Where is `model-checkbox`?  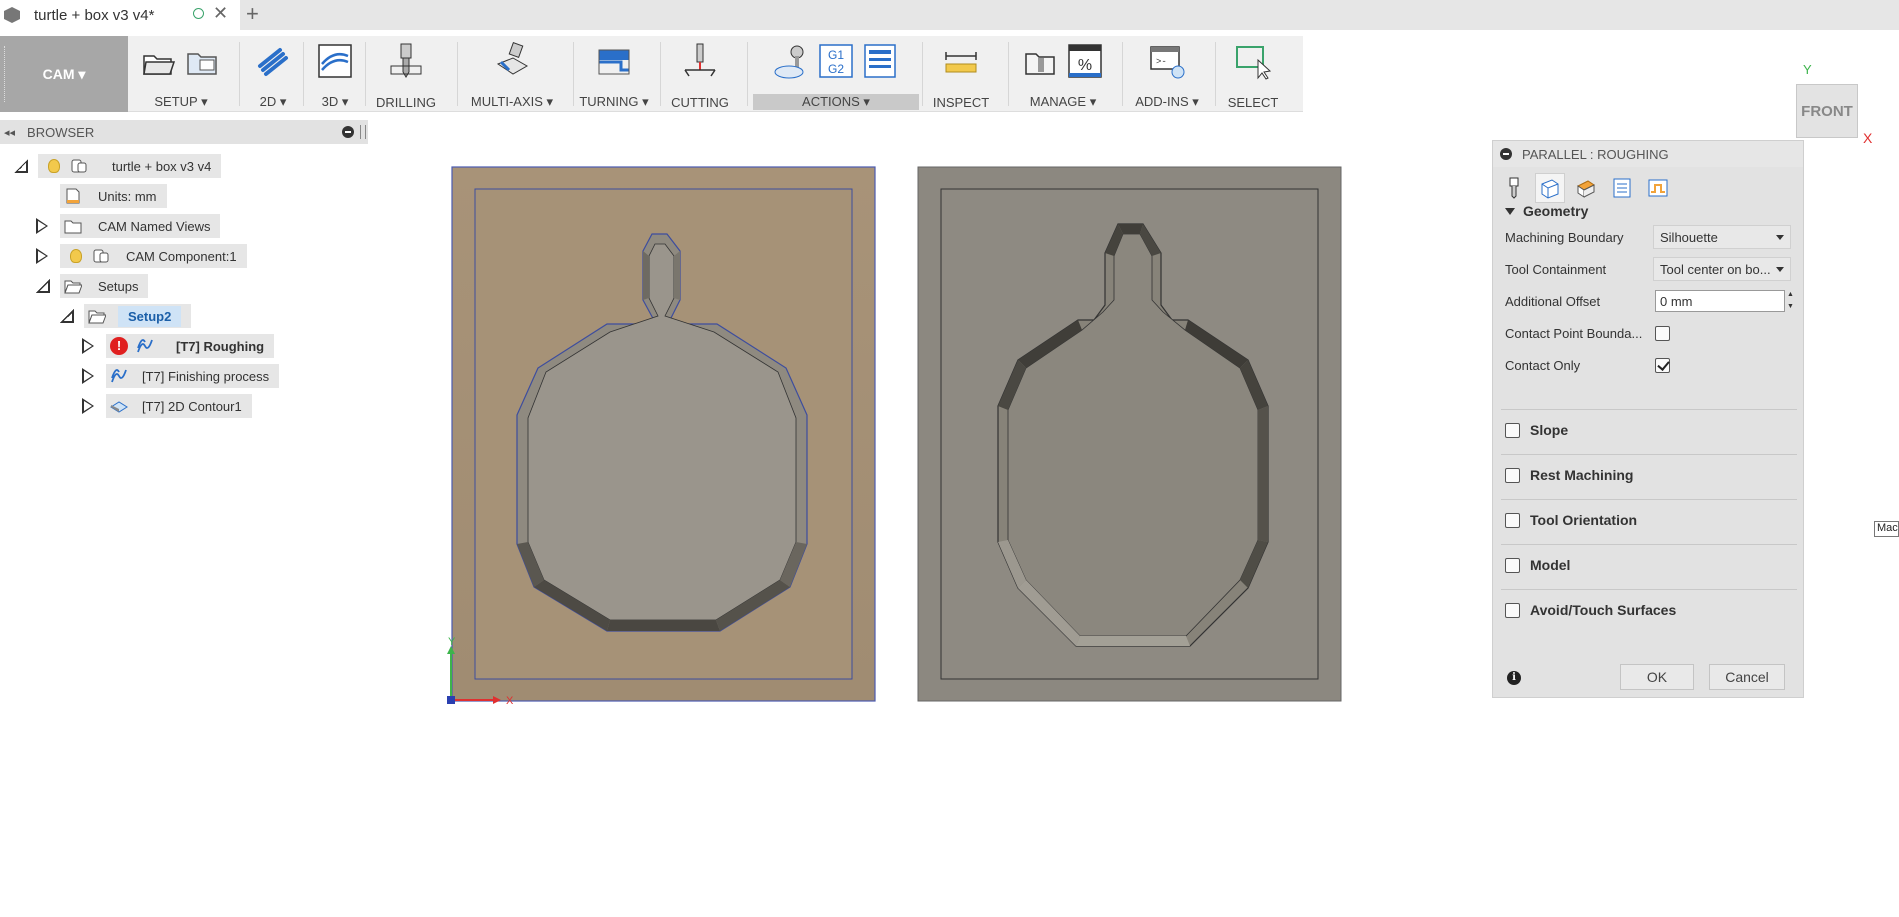
model-checkbox is located at coordinates (1512, 565).